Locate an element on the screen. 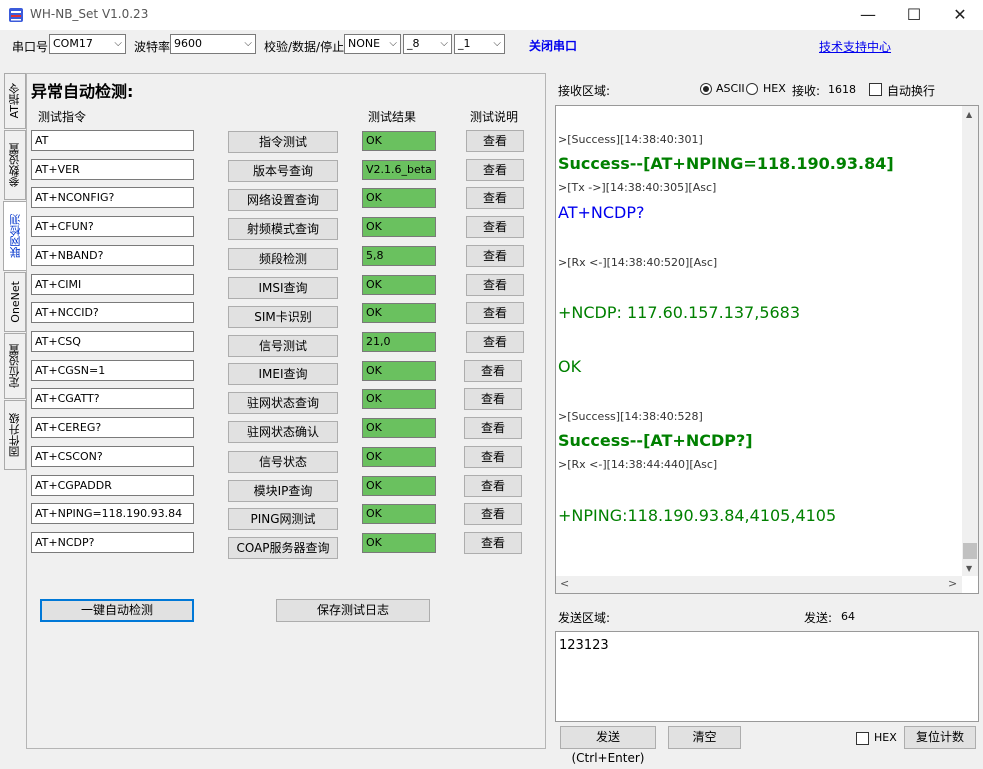  test-button: 版本号查询 is located at coordinates (283, 171).